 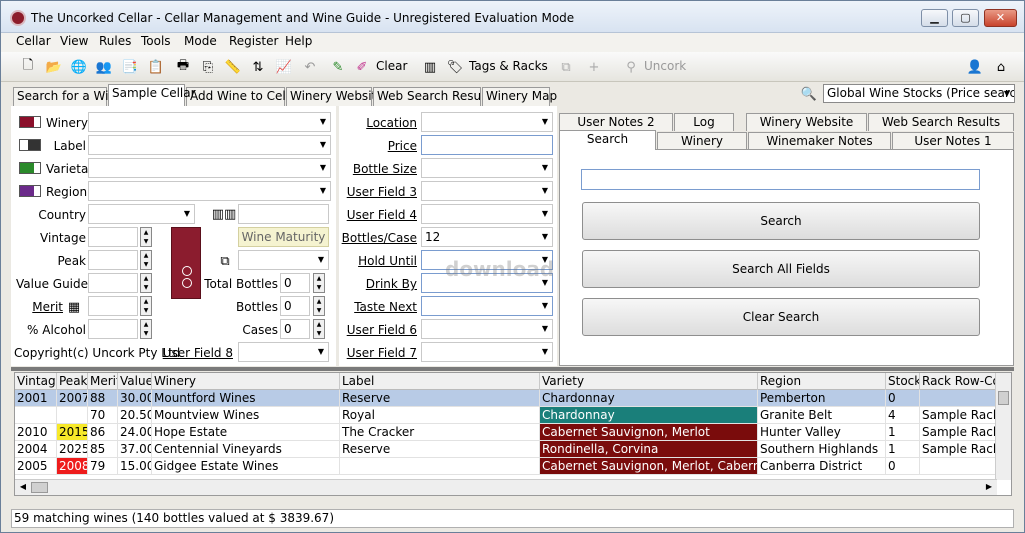 I want to click on cell-label: Royal, so click(x=440, y=415).